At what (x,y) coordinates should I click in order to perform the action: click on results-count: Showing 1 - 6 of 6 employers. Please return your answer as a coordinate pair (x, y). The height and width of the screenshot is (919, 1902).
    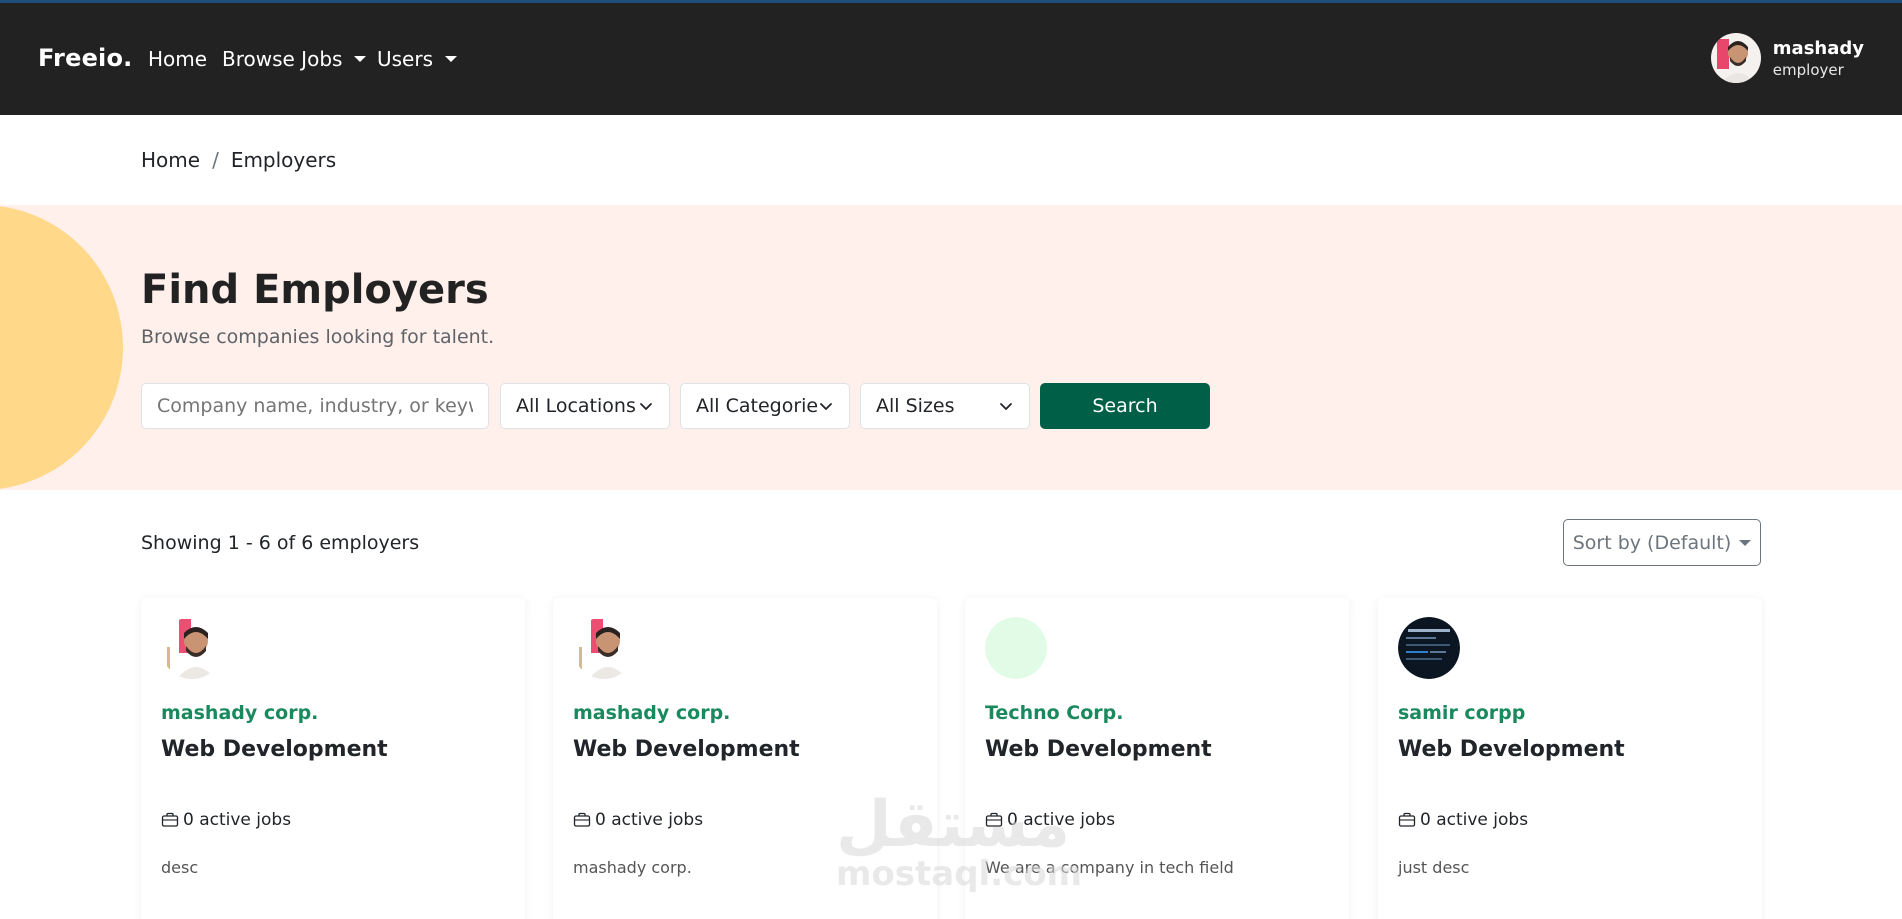
    Looking at the image, I should click on (280, 543).